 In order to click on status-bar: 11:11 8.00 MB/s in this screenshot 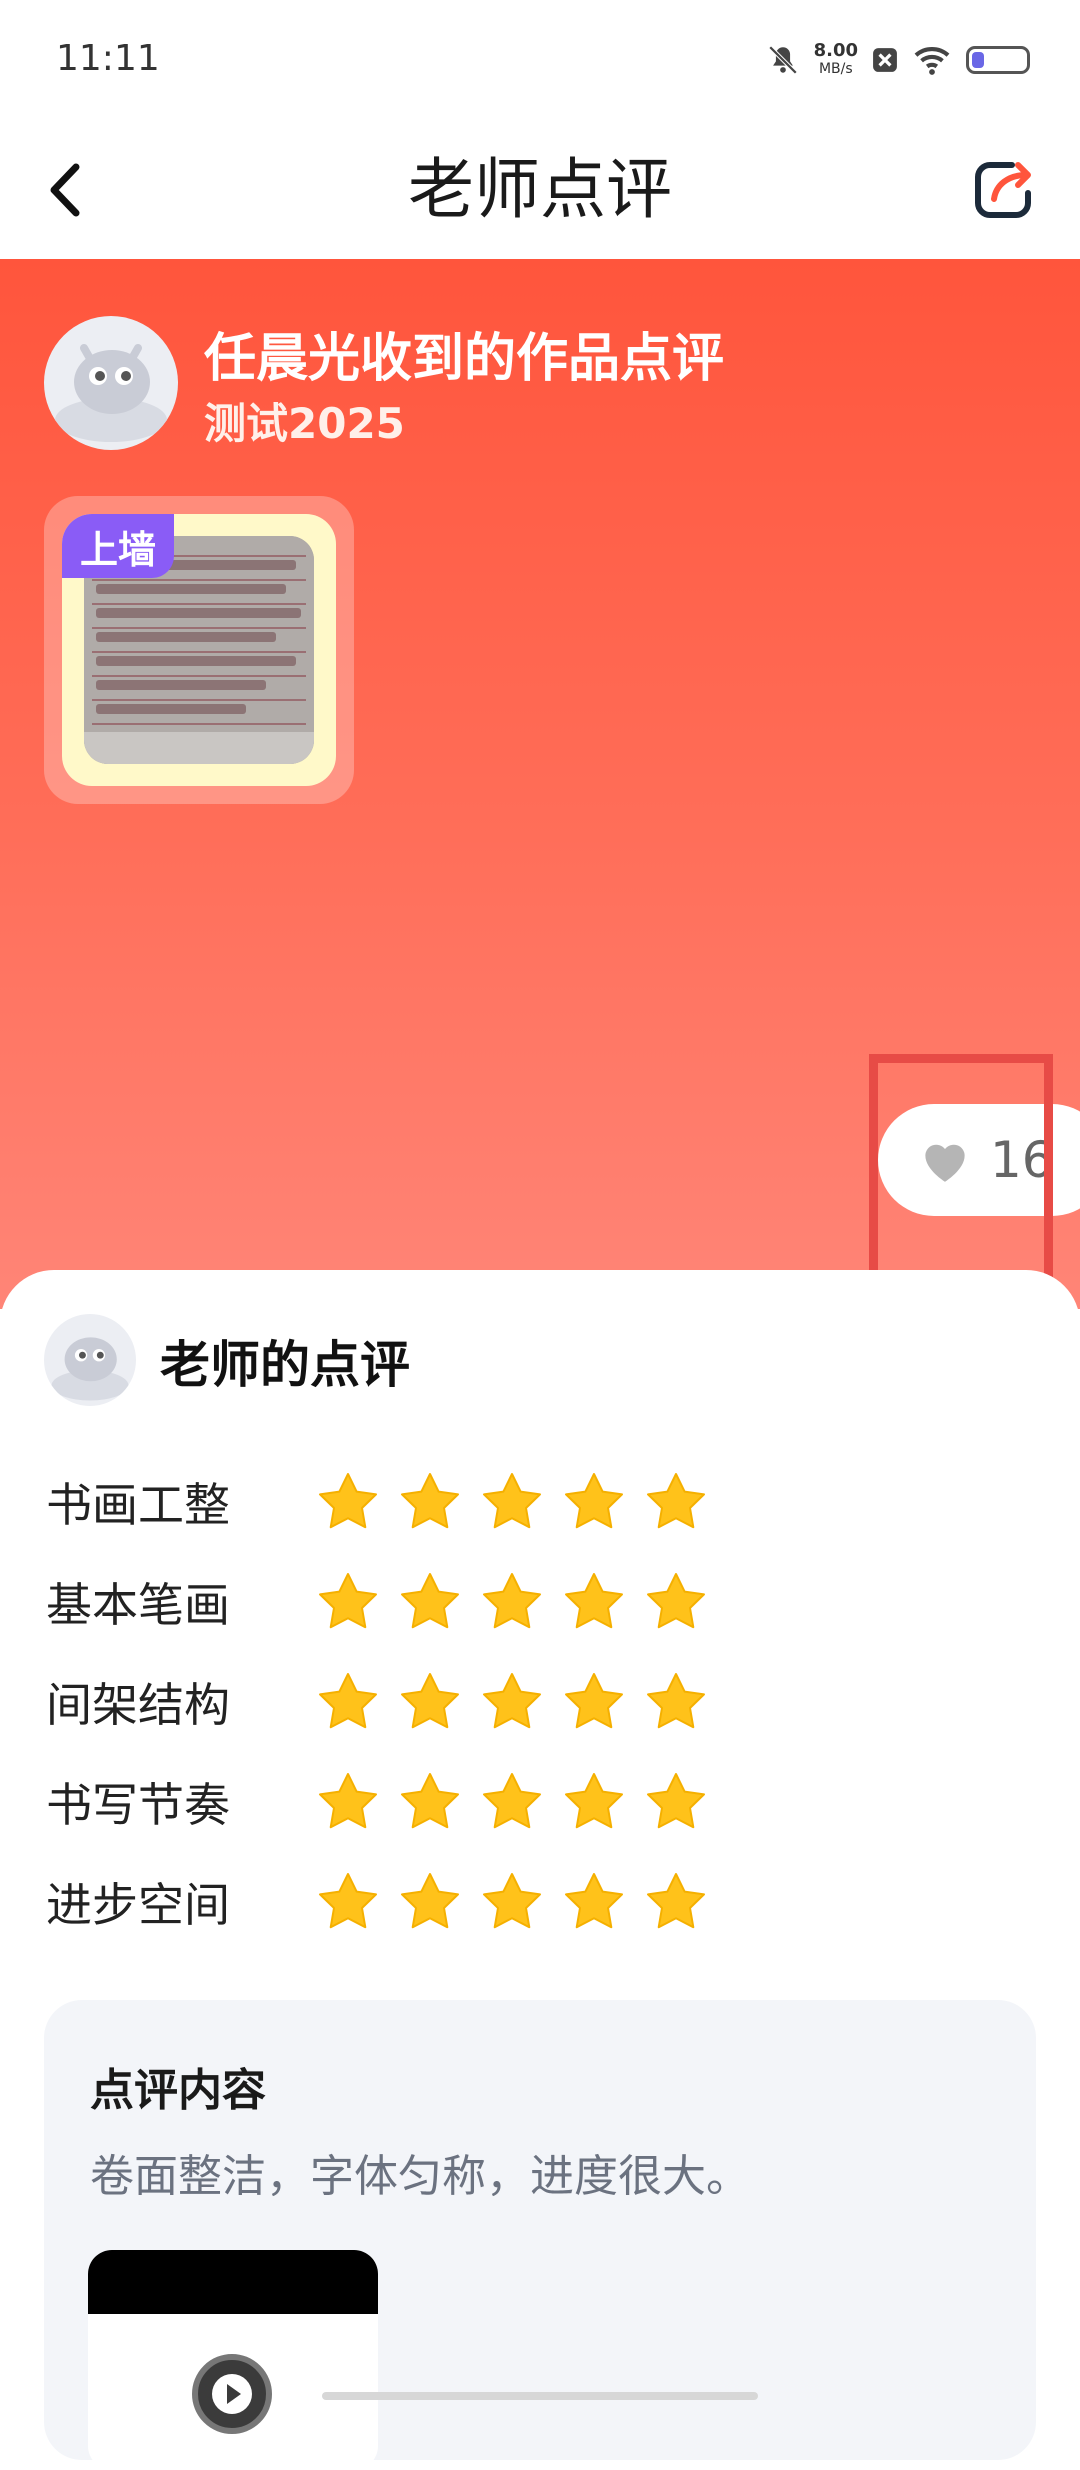, I will do `click(540, 62)`.